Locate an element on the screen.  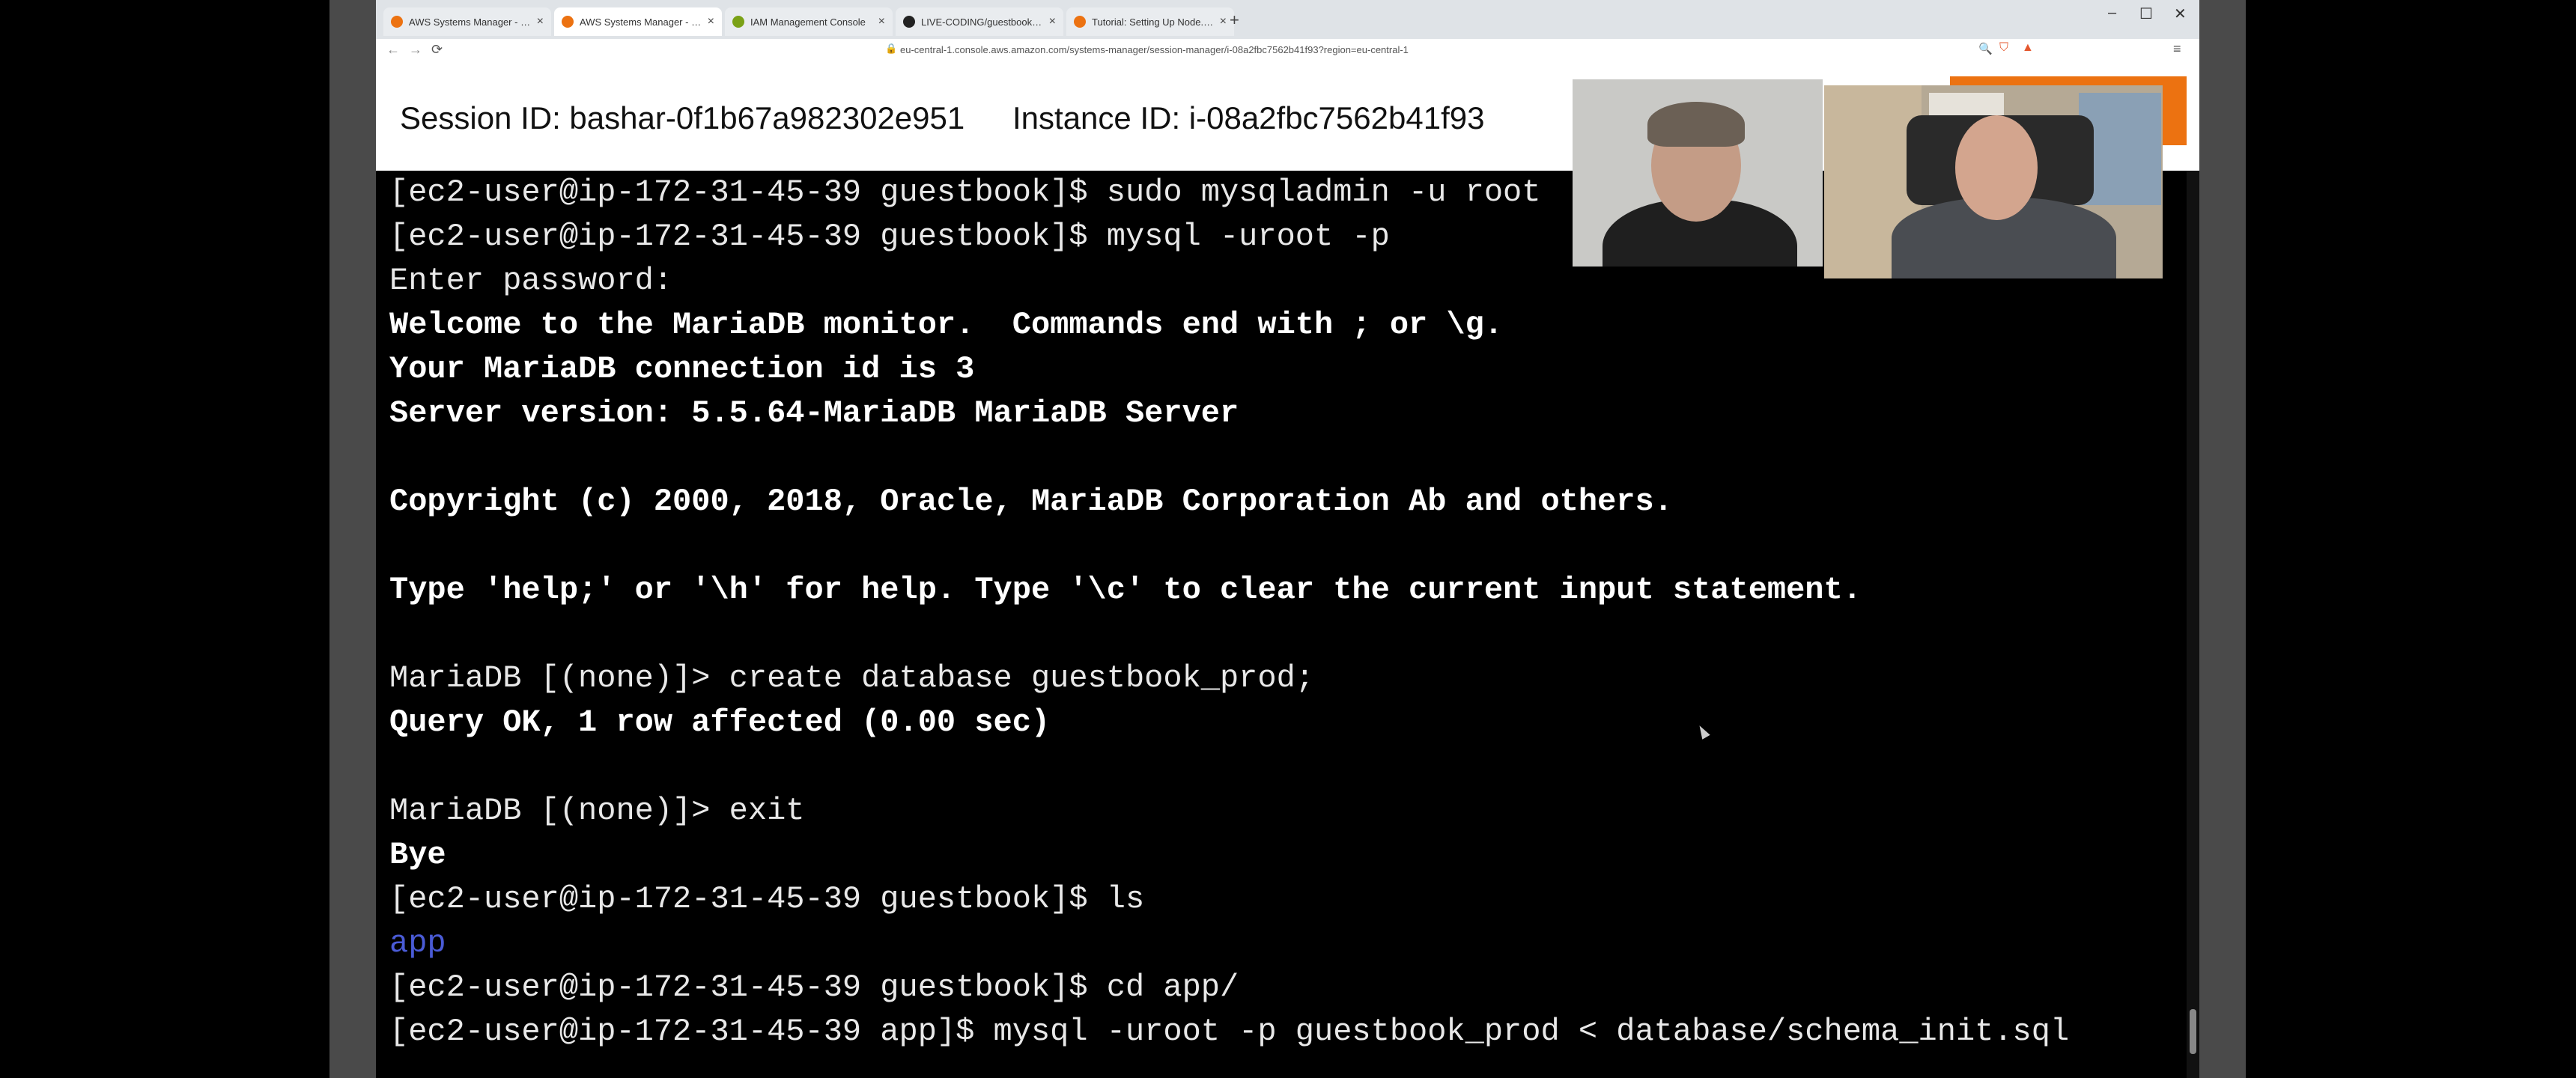
webcam-feed-left is located at coordinates (1698, 173).